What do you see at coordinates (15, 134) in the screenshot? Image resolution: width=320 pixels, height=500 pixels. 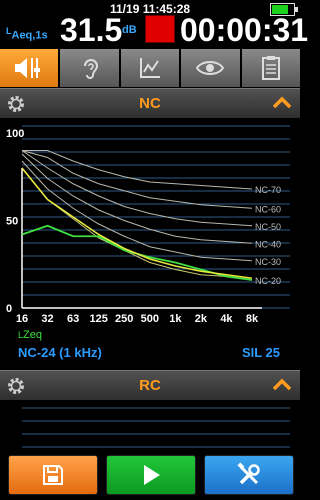 I see `y-tick-label: 100` at bounding box center [15, 134].